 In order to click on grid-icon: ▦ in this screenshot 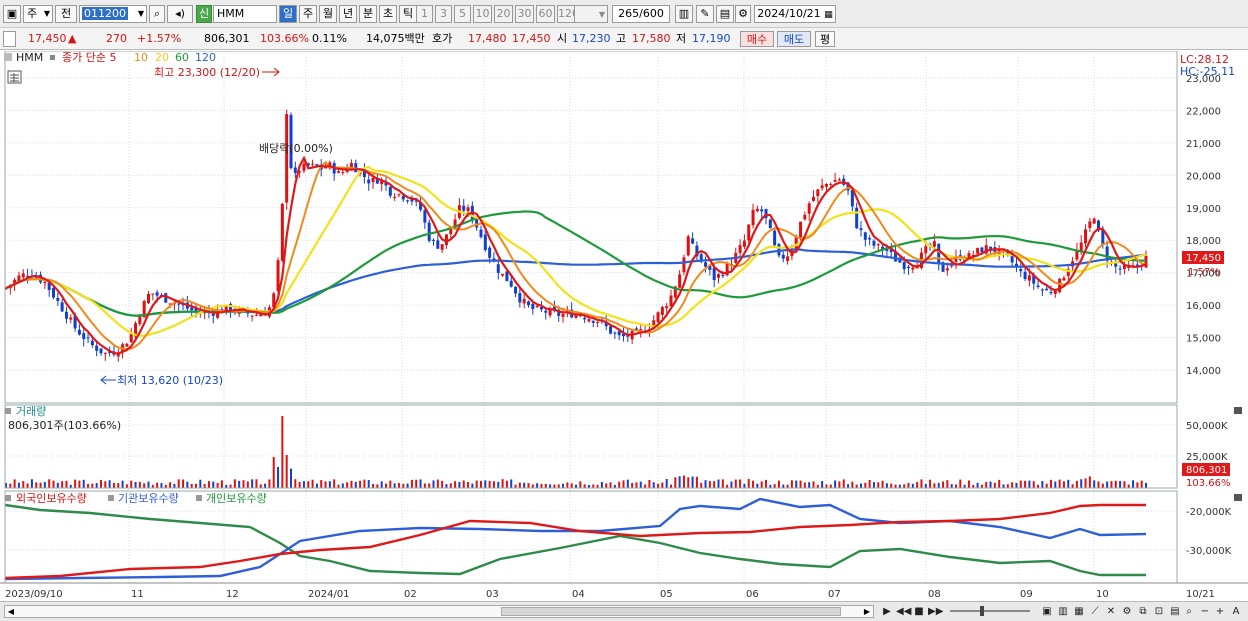, I will do `click(1079, 611)`.